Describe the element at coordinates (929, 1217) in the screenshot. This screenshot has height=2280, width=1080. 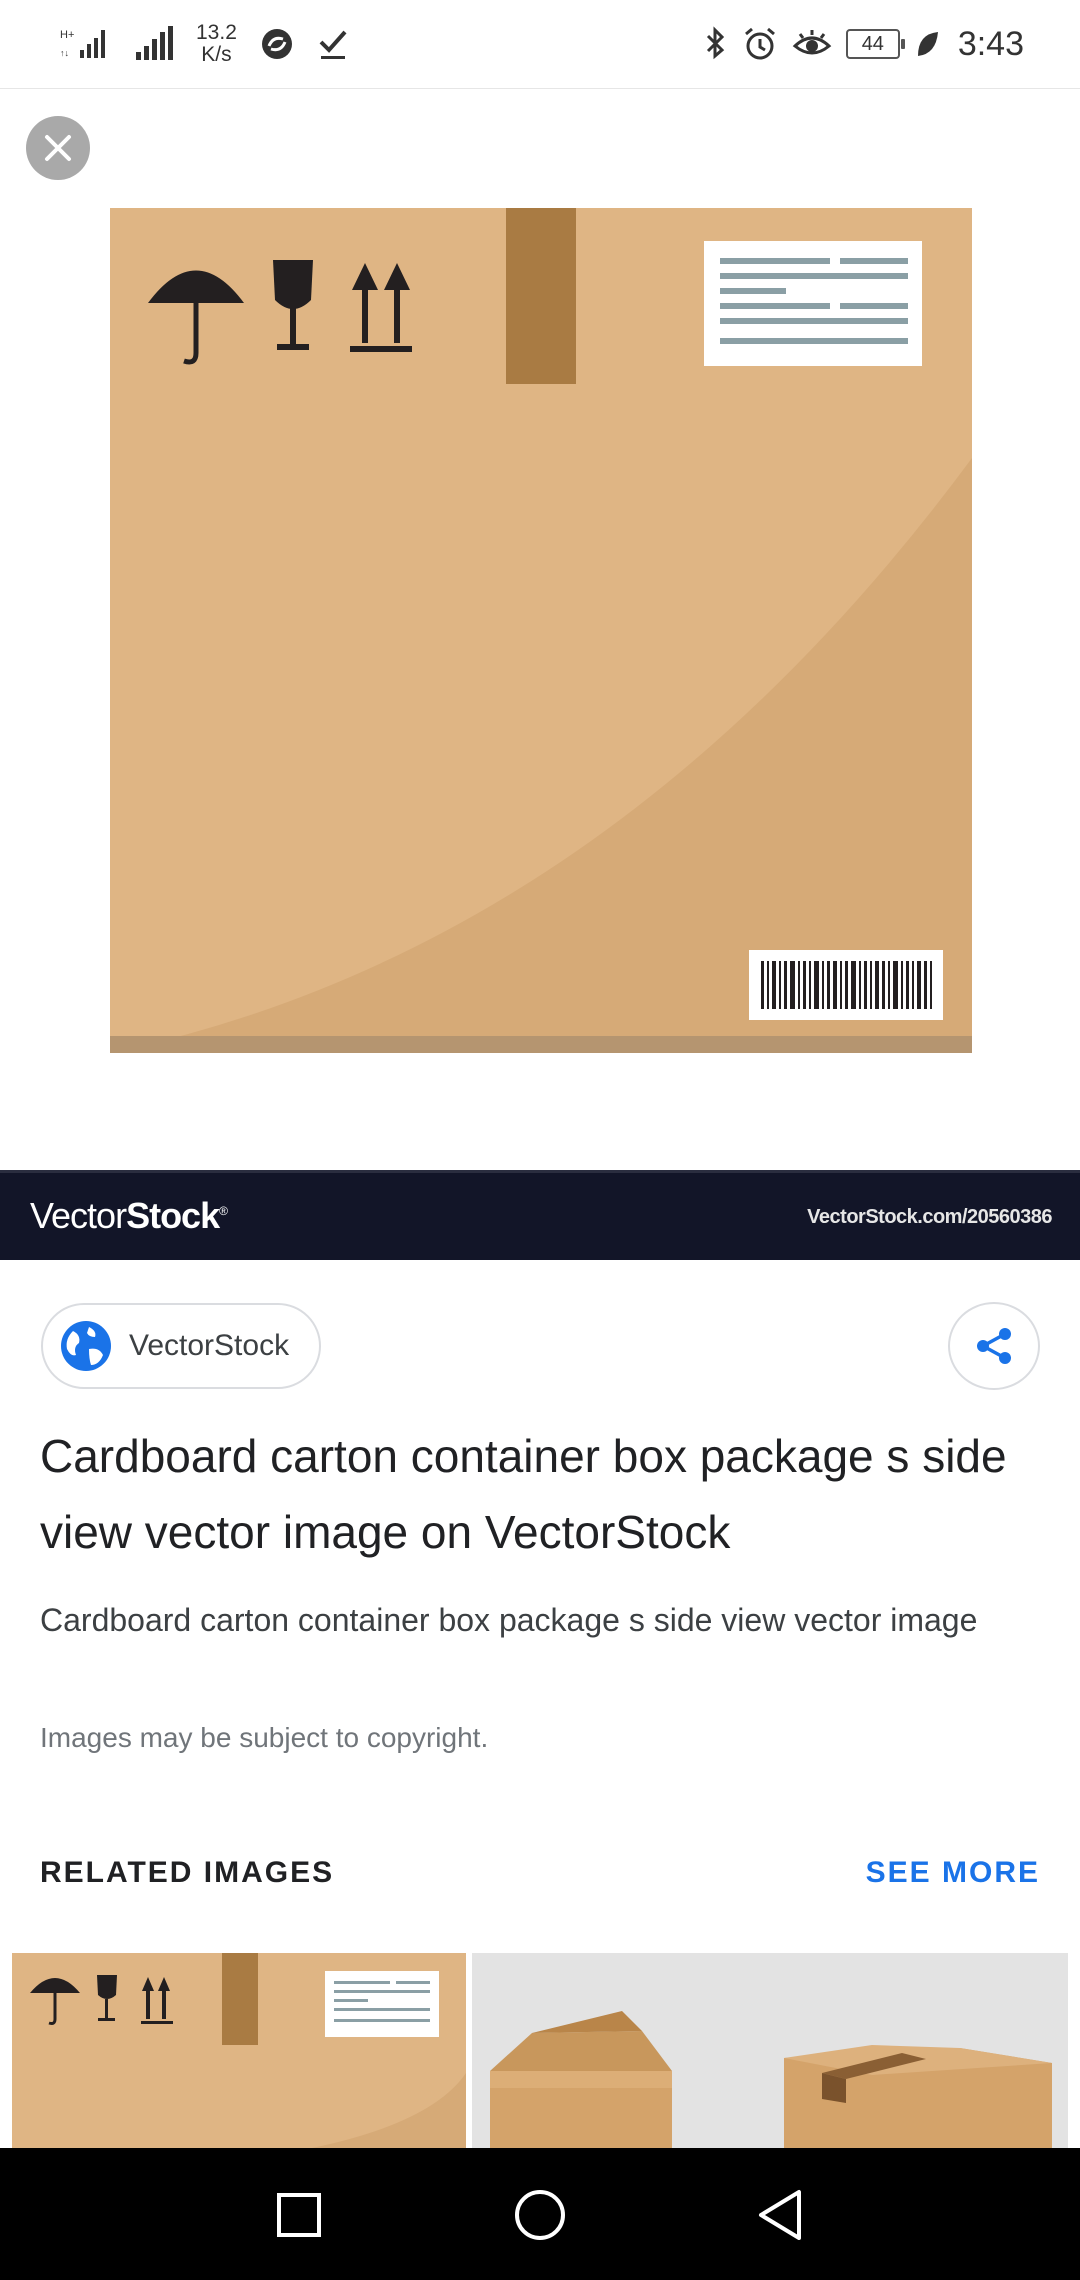
I see `watermark-url: VectorStock.com/20560386` at that location.